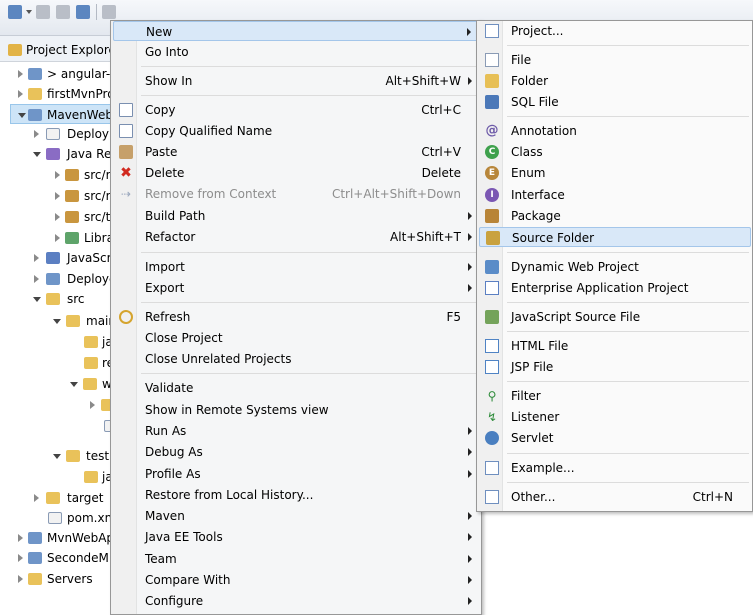  Describe the element at coordinates (470, 580) in the screenshot. I see `submenu-arrow-icon` at that location.